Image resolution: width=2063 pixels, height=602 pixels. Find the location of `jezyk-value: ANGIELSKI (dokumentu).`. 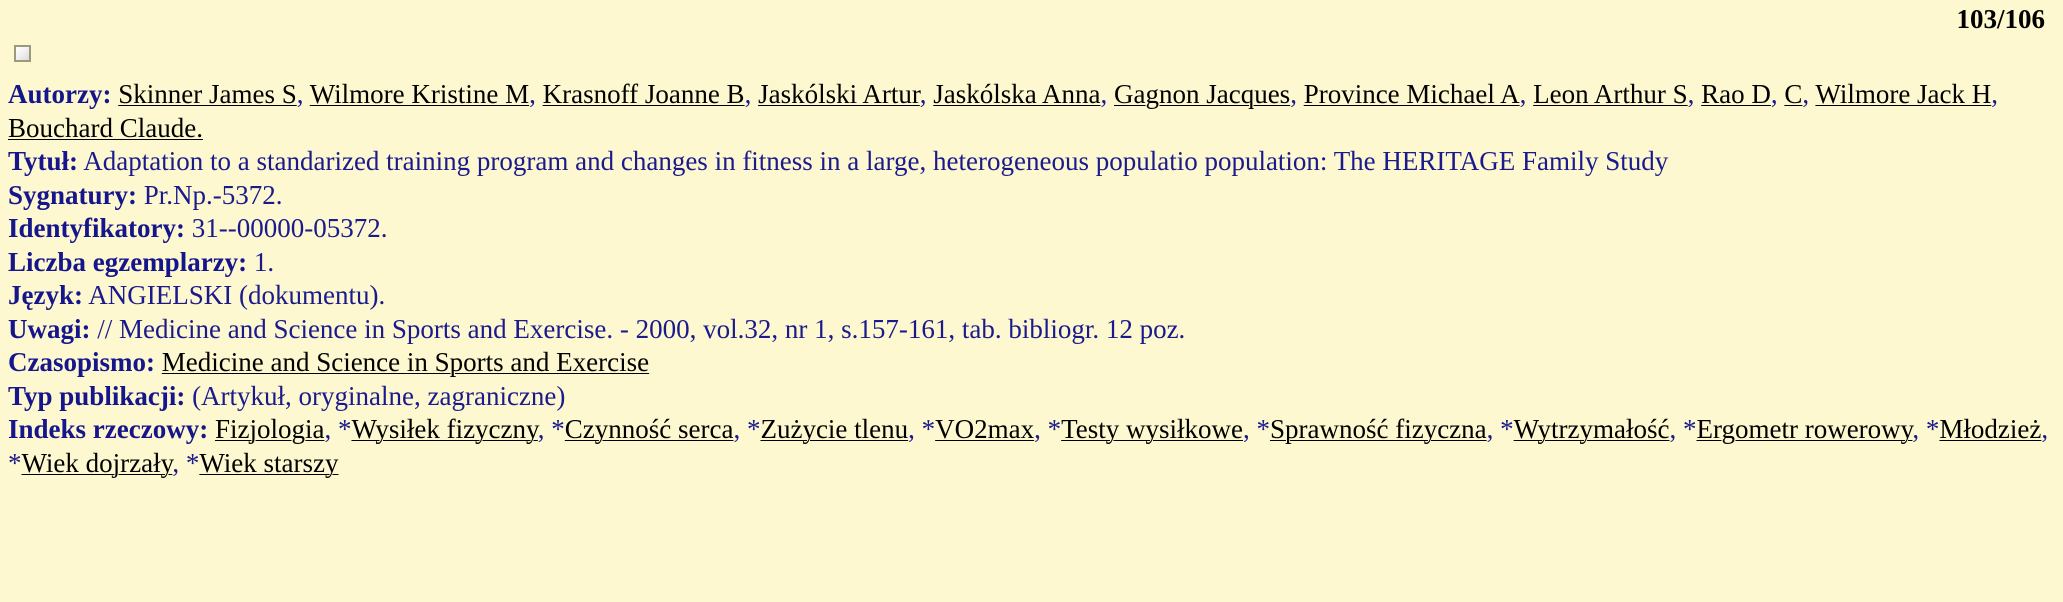

jezyk-value: ANGIELSKI (dokumentu). is located at coordinates (237, 295).